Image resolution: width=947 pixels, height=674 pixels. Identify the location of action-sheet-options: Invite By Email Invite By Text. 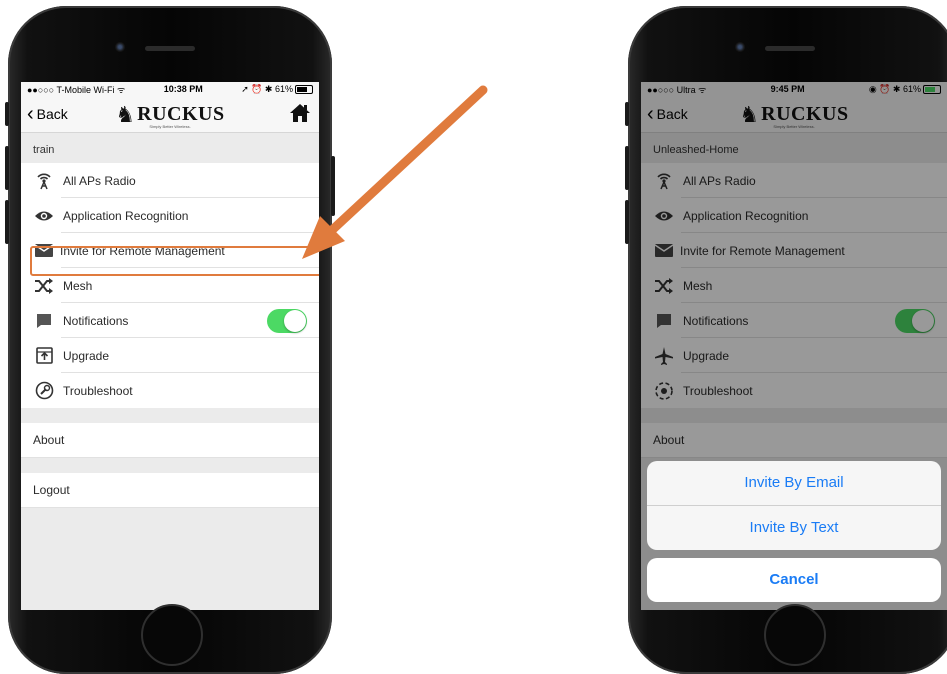
(794, 505).